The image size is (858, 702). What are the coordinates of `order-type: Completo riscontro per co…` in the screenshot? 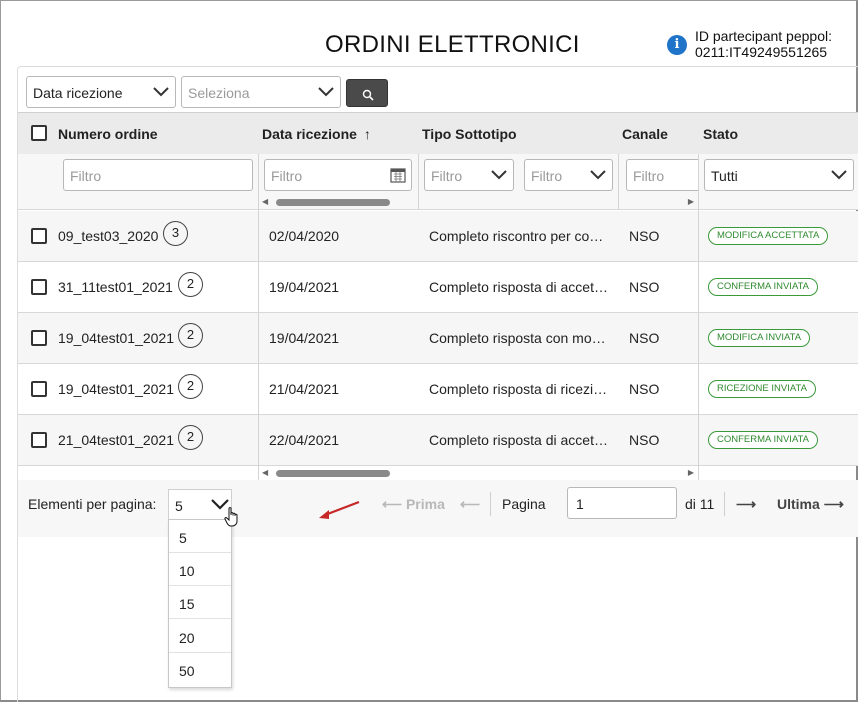 It's located at (516, 236).